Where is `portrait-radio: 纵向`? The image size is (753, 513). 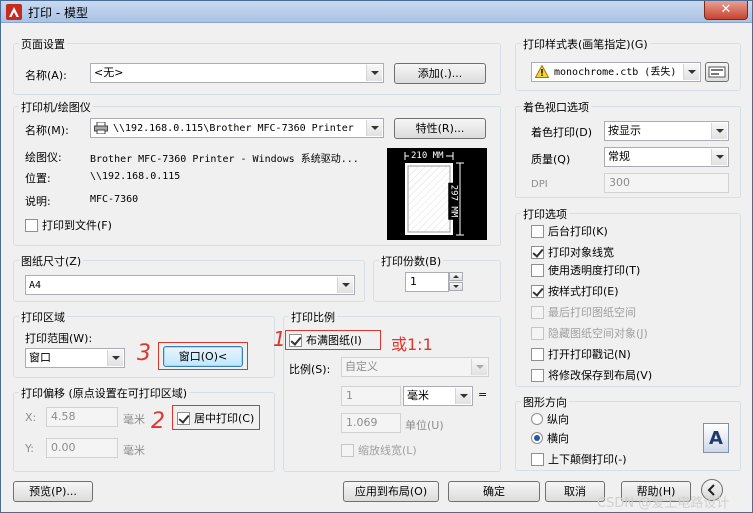
portrait-radio: 纵向 is located at coordinates (550, 420).